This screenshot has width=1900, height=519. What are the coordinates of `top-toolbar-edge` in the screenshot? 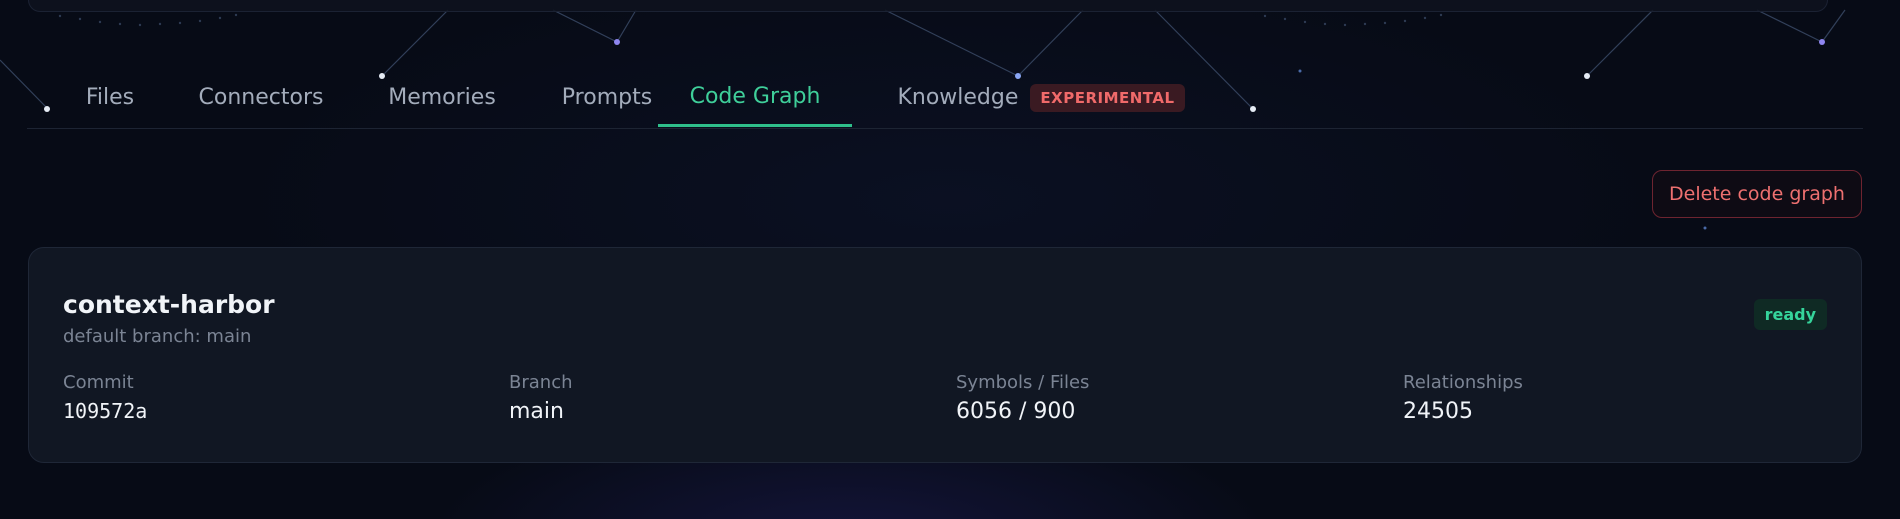 It's located at (928, 6).